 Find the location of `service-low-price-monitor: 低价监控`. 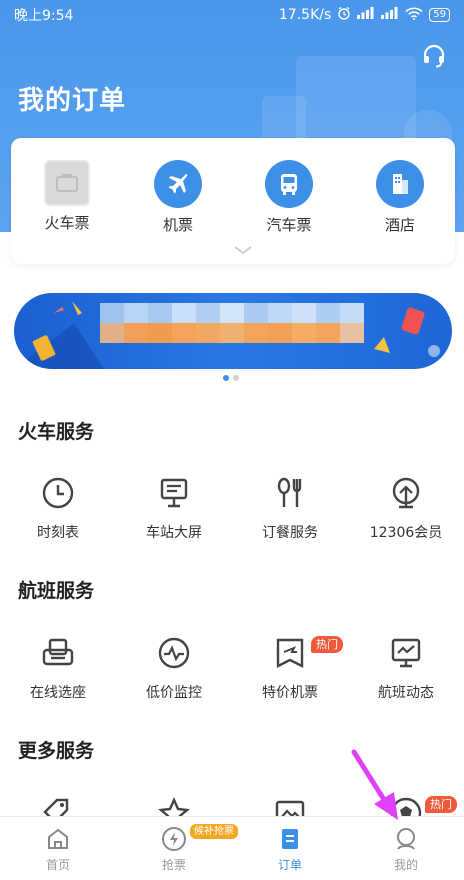

service-low-price-monitor: 低价监控 is located at coordinates (174, 668).